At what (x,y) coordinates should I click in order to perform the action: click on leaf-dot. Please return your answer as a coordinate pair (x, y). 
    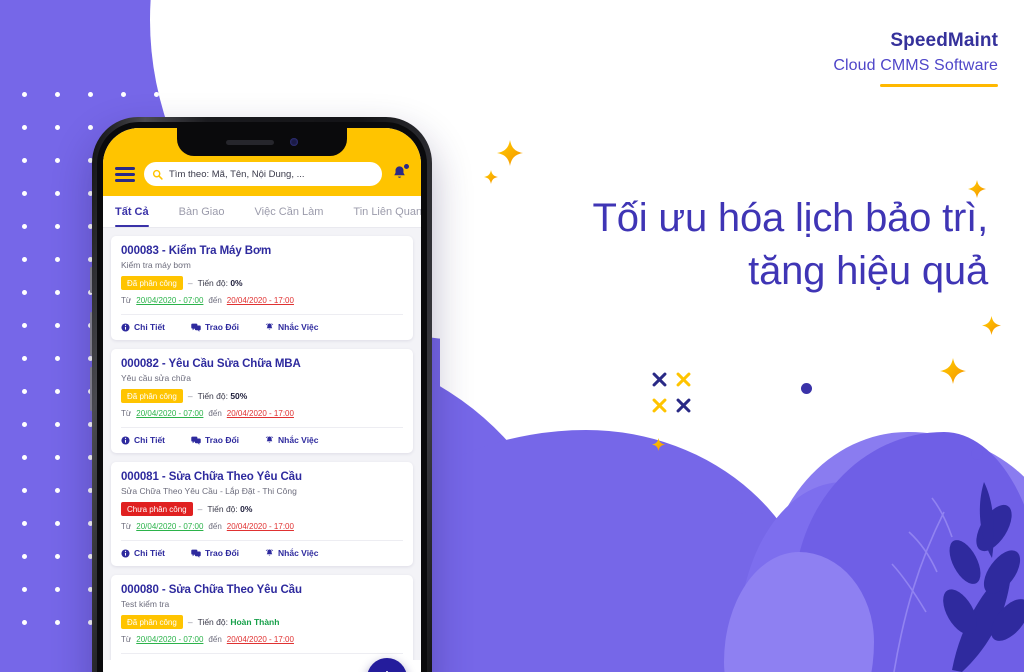
    Looking at the image, I should click on (977, 454).